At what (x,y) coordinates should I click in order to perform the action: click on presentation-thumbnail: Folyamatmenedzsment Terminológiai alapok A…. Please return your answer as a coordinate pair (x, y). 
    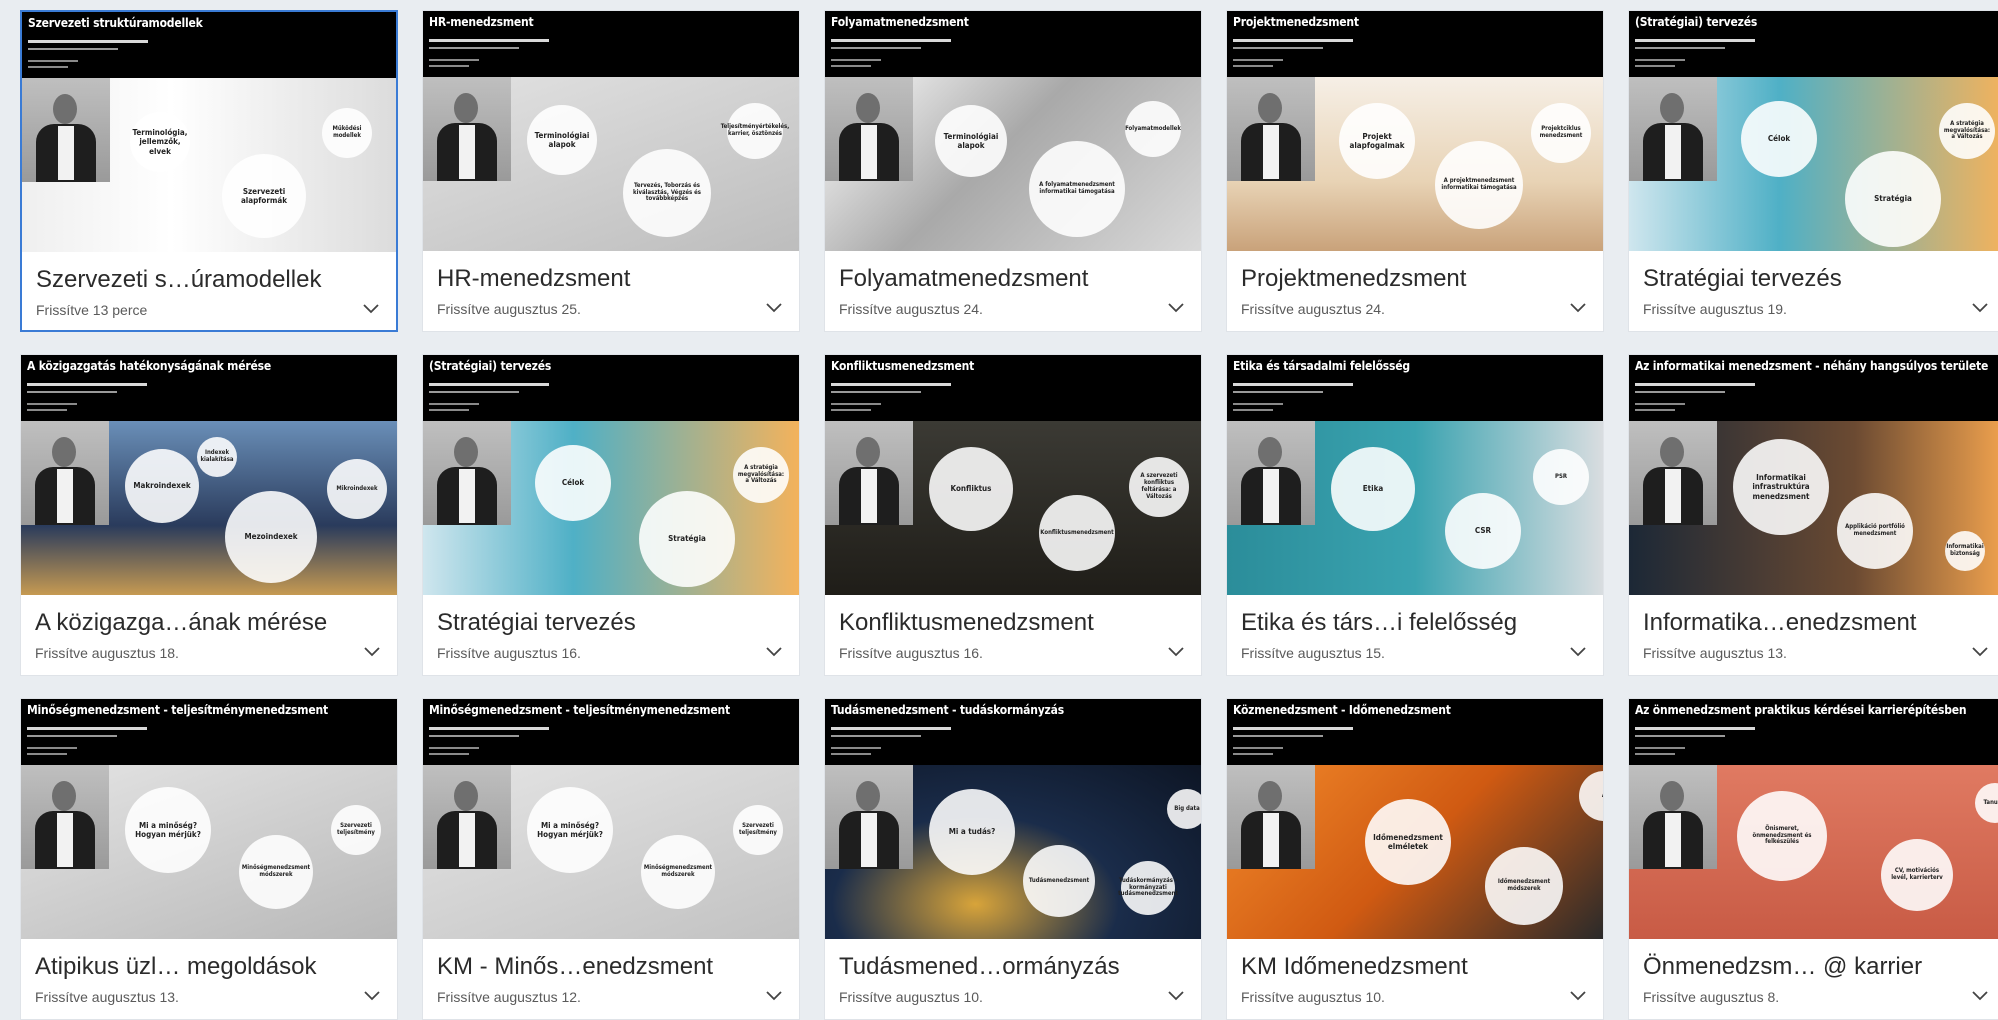
    Looking at the image, I should click on (1013, 131).